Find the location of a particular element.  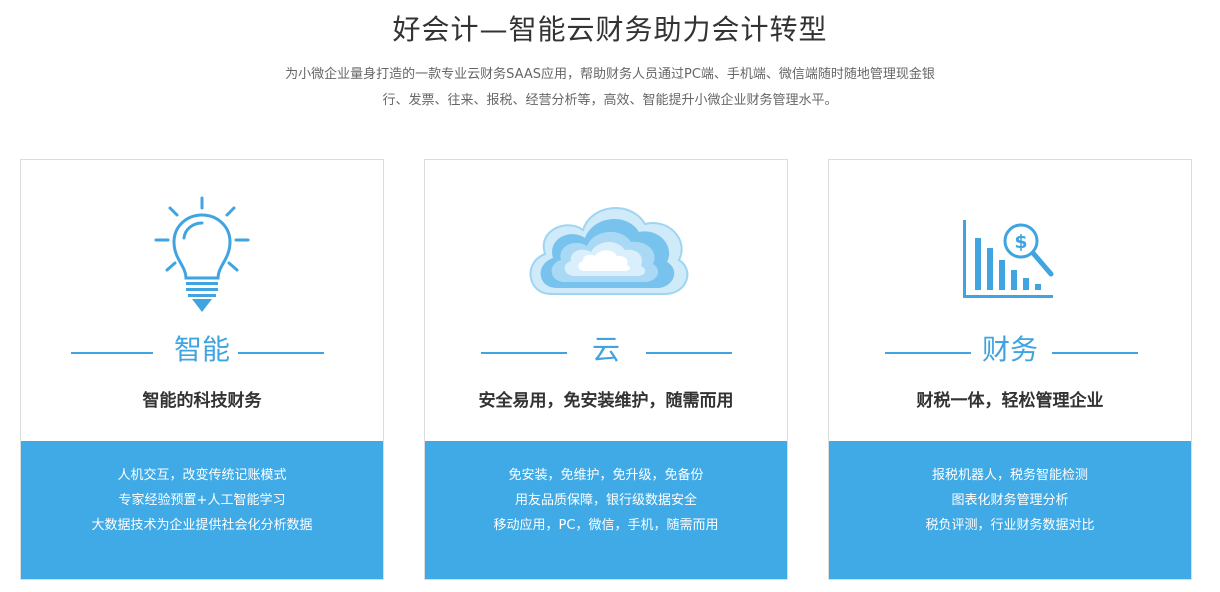

card-heading-row: 云 is located at coordinates (606, 350).